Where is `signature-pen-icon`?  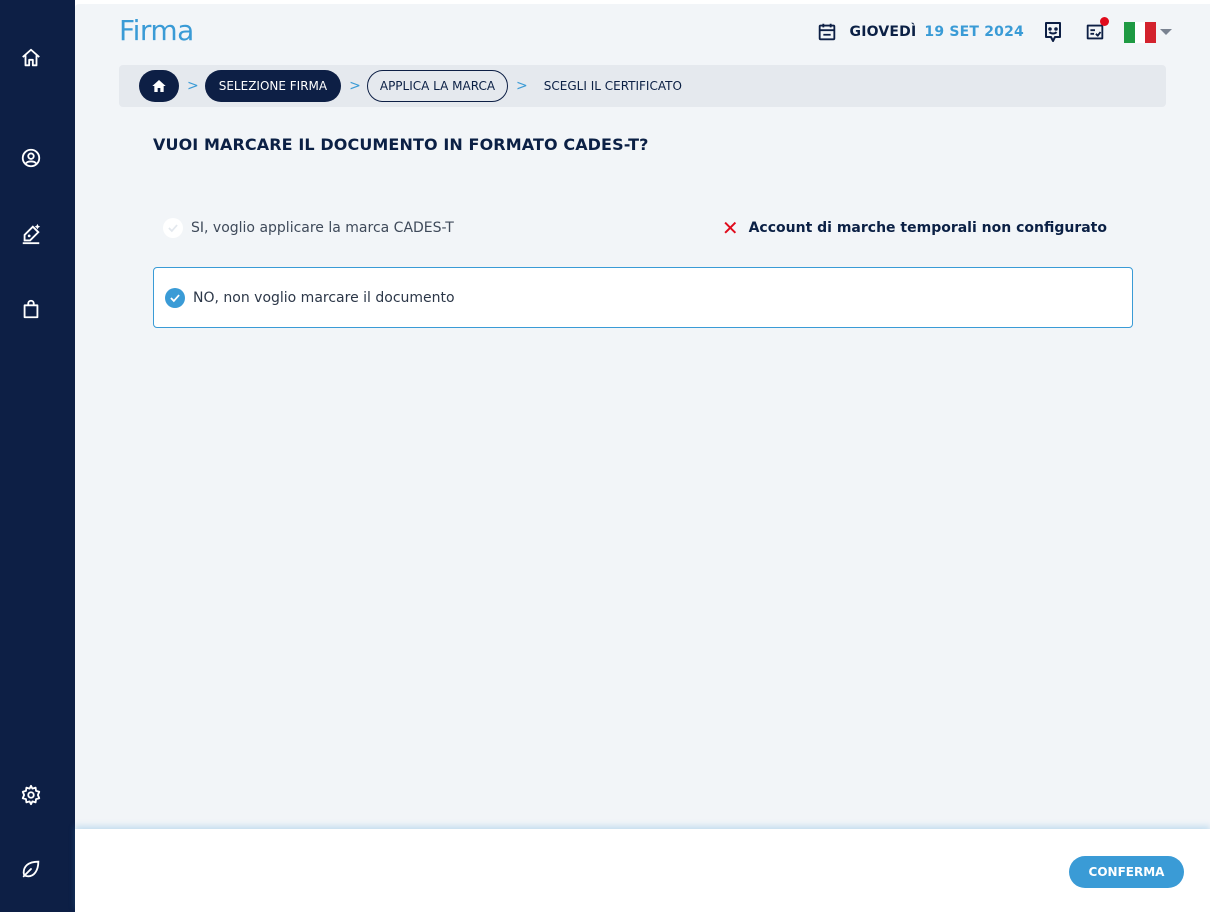 signature-pen-icon is located at coordinates (31, 234).